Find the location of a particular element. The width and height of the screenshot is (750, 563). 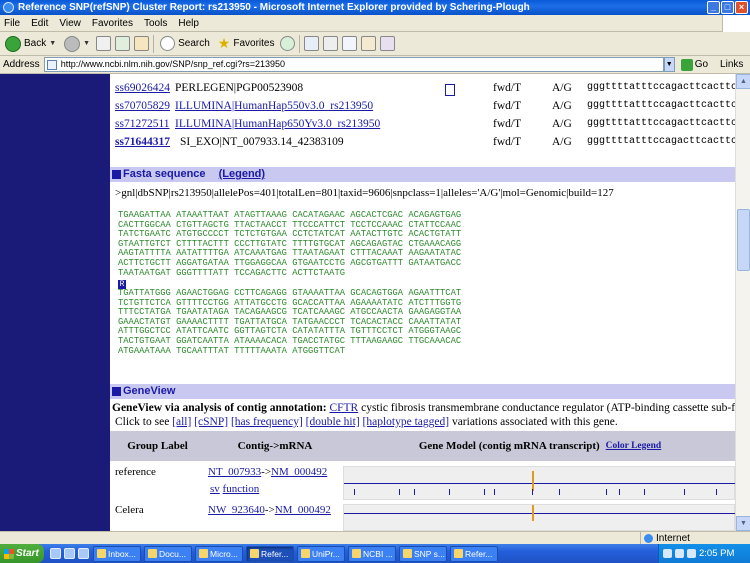

go-button: Go is located at coordinates (694, 64).